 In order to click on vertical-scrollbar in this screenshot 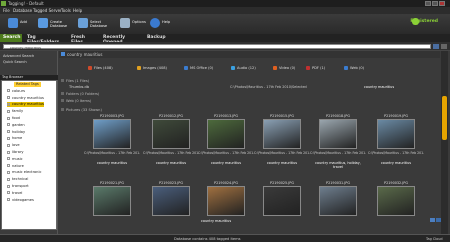, I will do `click(444, 142)`.